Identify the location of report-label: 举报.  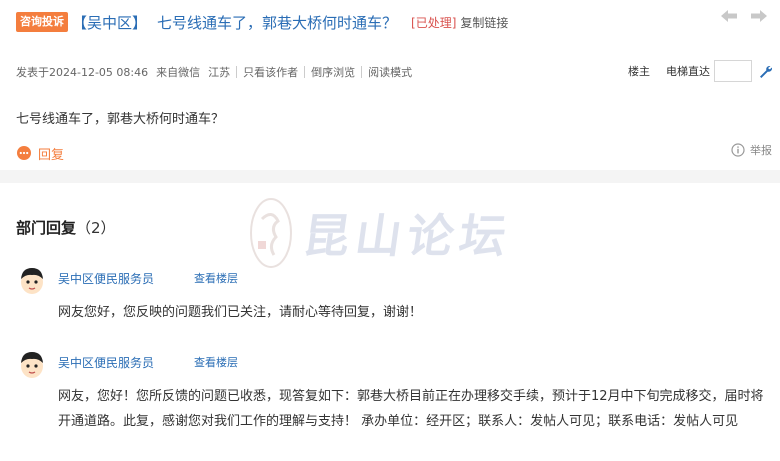
(761, 150).